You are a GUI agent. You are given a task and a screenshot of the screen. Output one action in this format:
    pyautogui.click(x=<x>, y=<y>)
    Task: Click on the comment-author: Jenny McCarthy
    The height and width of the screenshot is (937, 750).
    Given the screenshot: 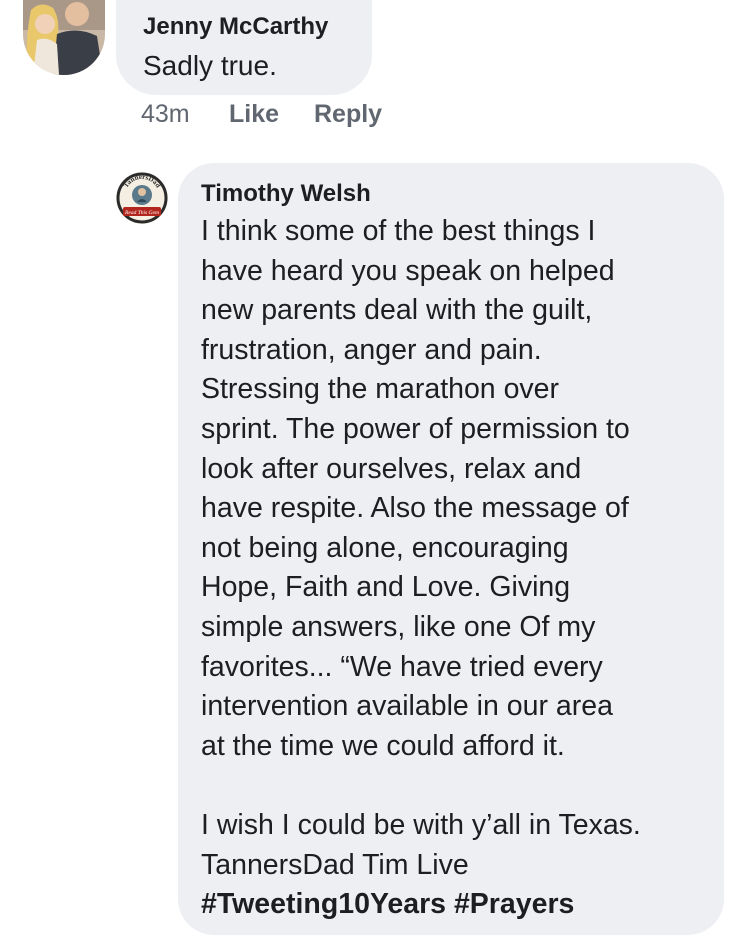 What is the action you would take?
    pyautogui.click(x=257, y=27)
    